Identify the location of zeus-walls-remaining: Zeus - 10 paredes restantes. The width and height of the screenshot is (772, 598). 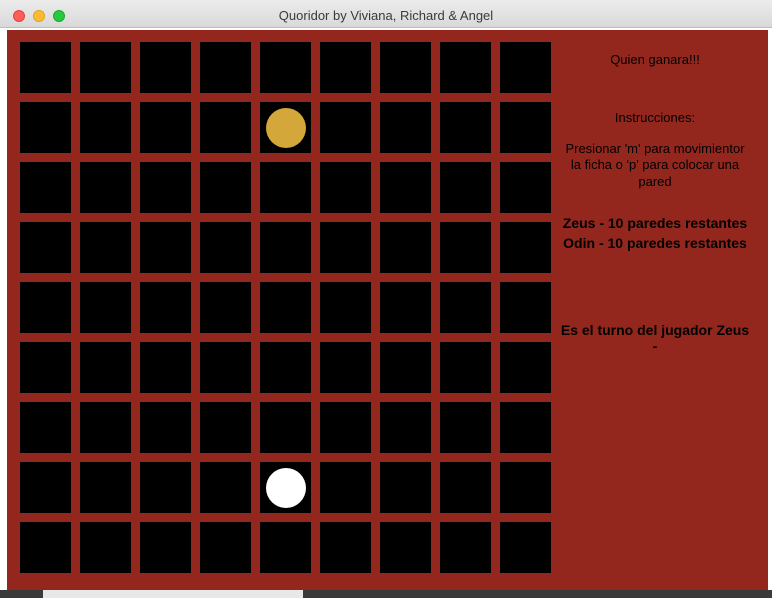
(655, 223).